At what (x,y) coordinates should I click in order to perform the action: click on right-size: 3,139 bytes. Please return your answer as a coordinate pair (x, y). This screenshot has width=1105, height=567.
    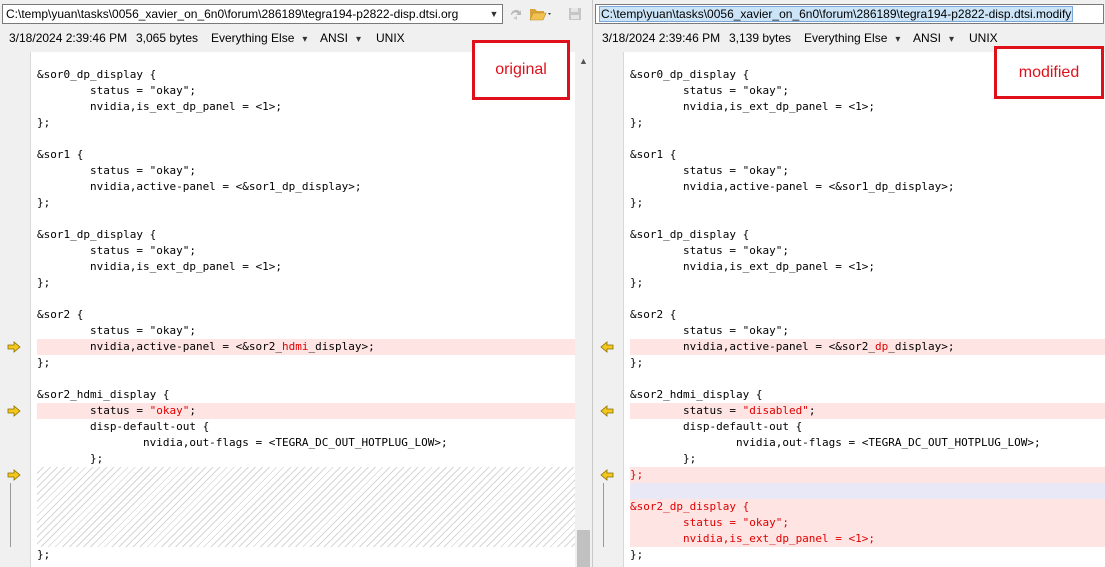
    Looking at the image, I should click on (760, 38).